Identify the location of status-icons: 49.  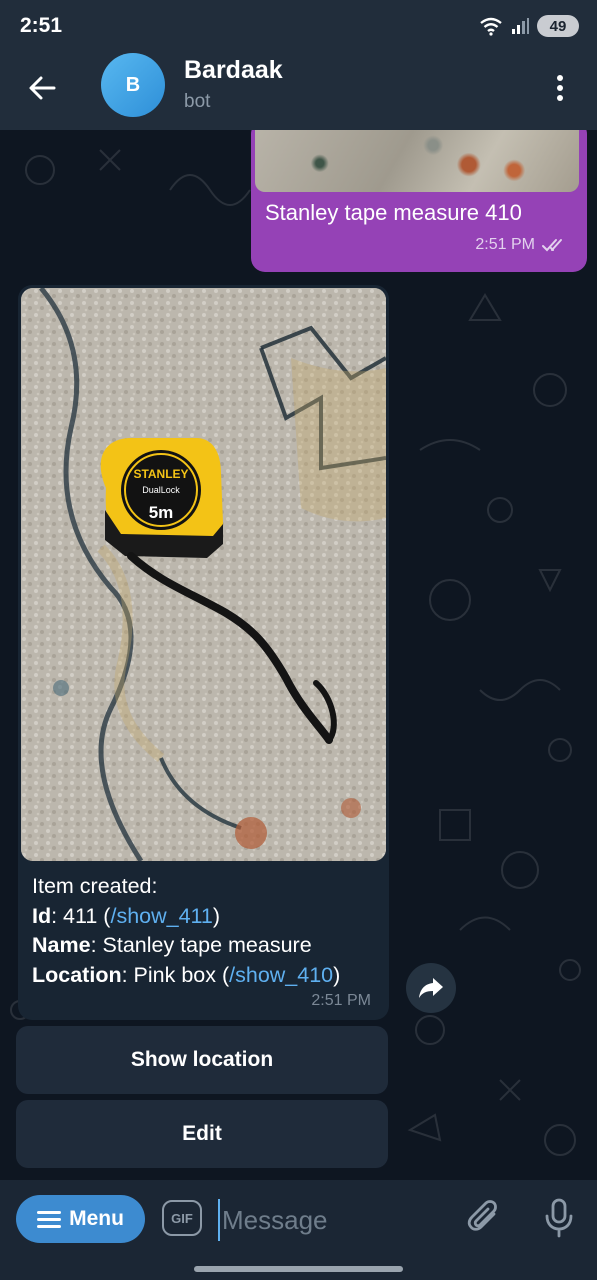
(529, 26).